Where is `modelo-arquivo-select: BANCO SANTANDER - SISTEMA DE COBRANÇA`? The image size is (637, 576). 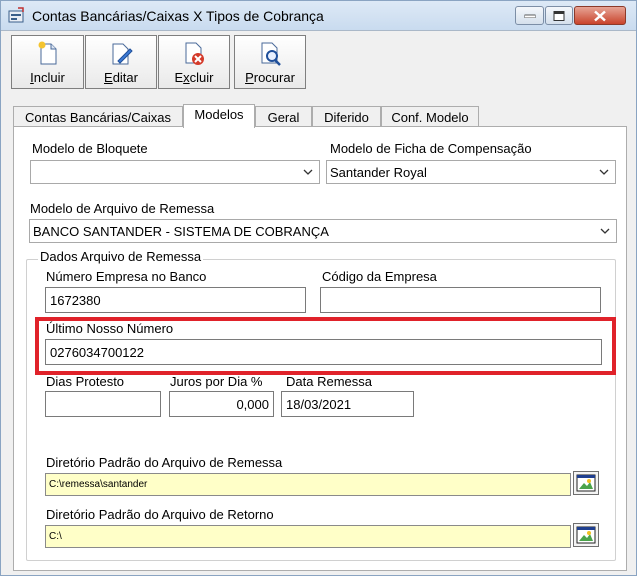 modelo-arquivo-select: BANCO SANTANDER - SISTEMA DE COBRANÇA is located at coordinates (323, 231).